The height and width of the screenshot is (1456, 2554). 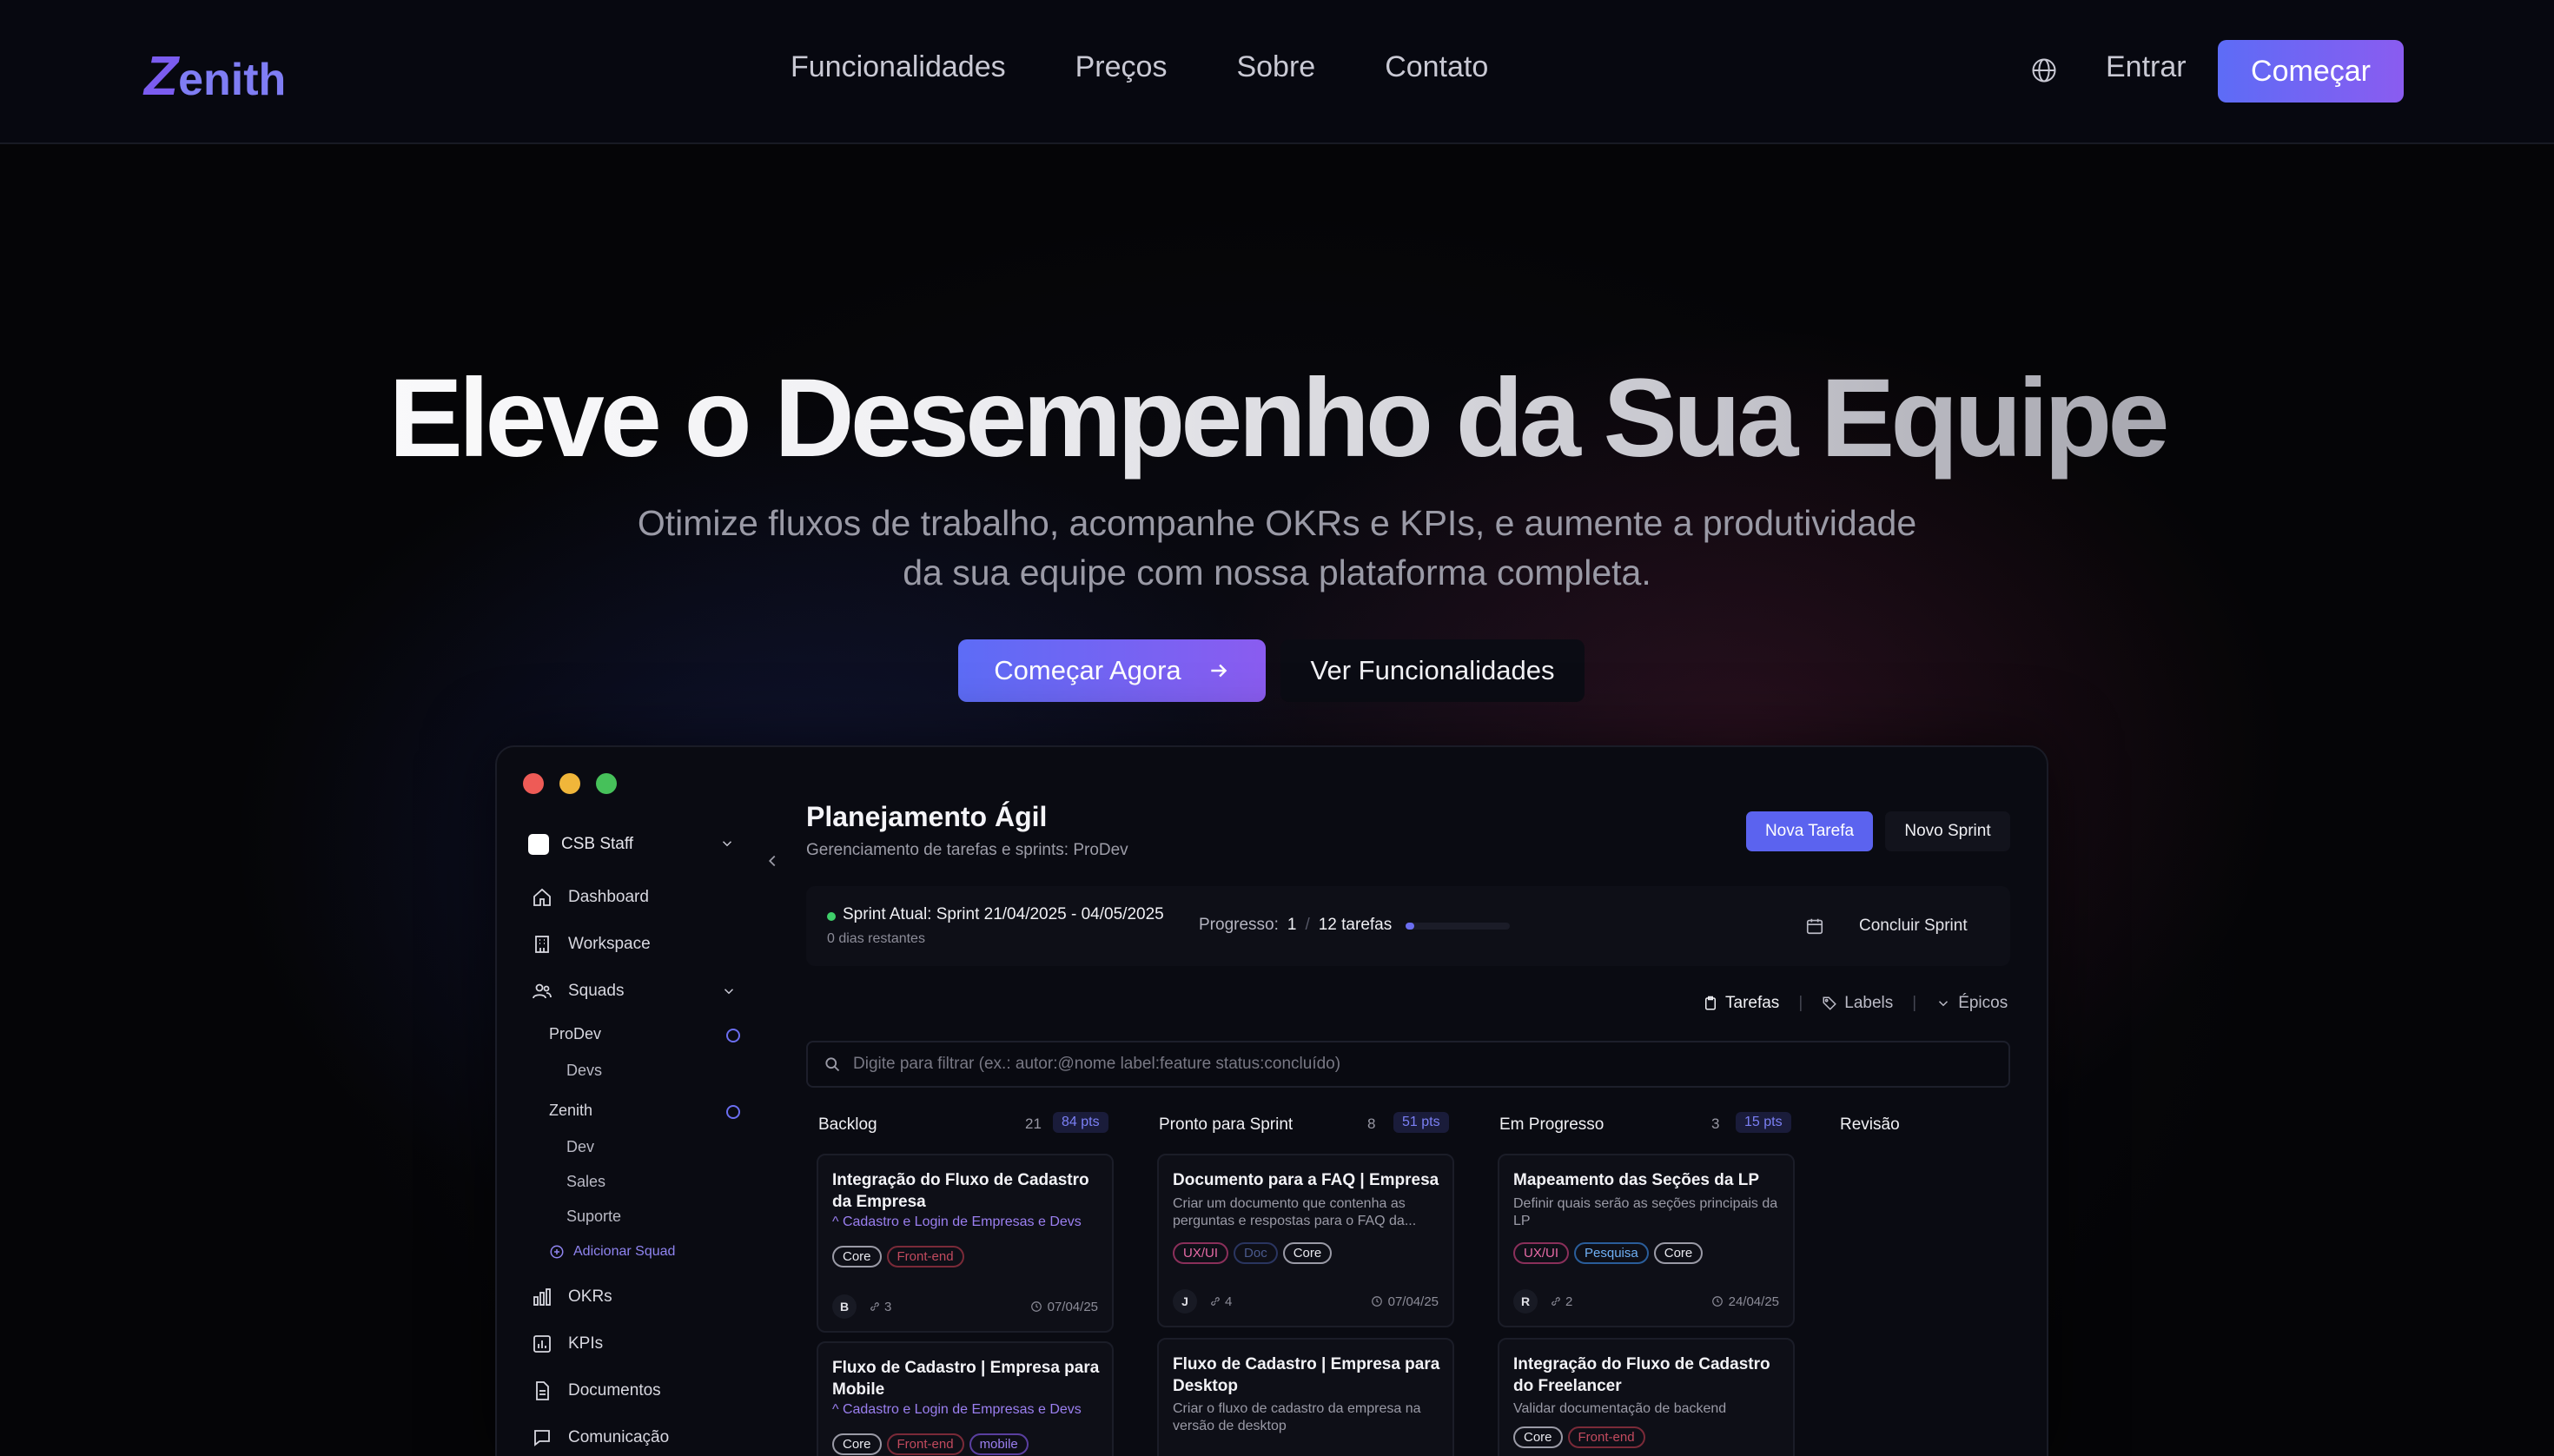 I want to click on chevron-left-icon, so click(x=773, y=860).